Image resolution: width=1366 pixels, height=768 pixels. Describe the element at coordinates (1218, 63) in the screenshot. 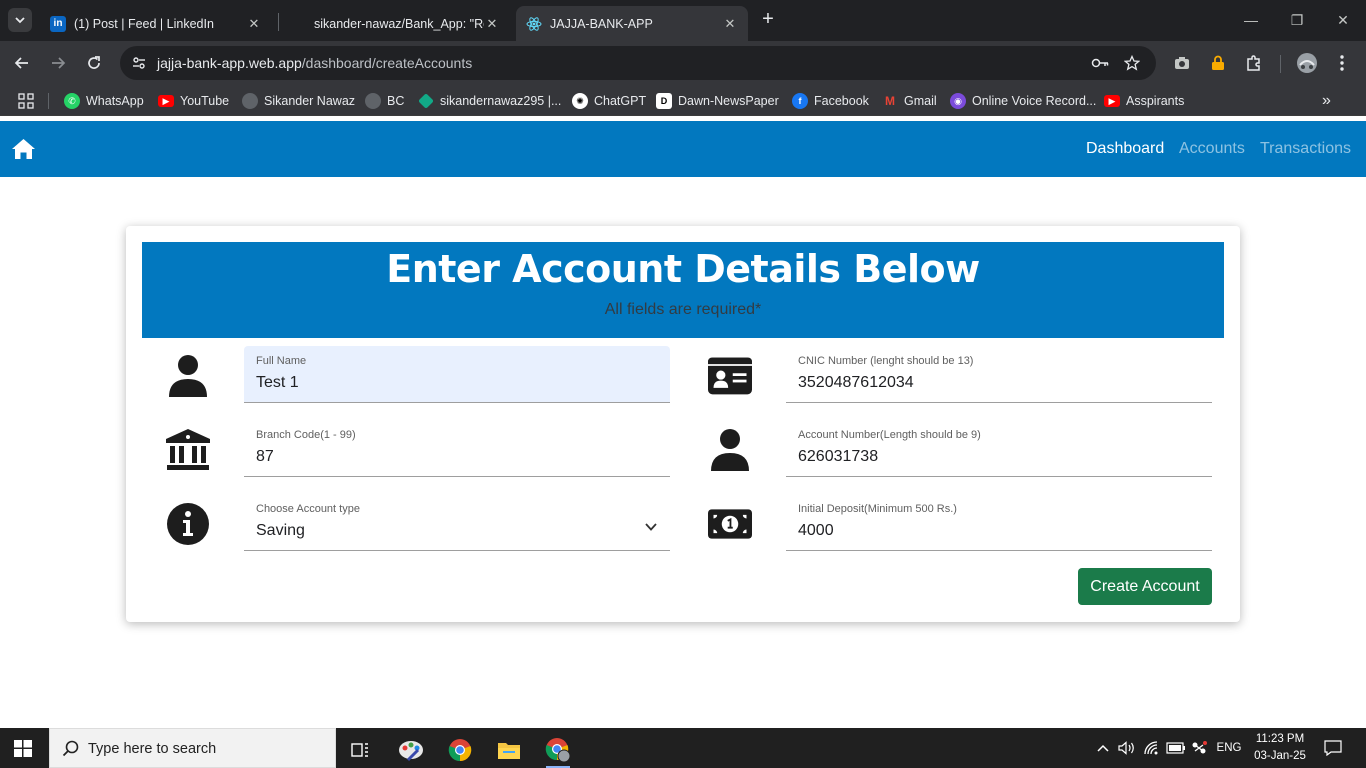

I see `lock-extension-icon` at that location.